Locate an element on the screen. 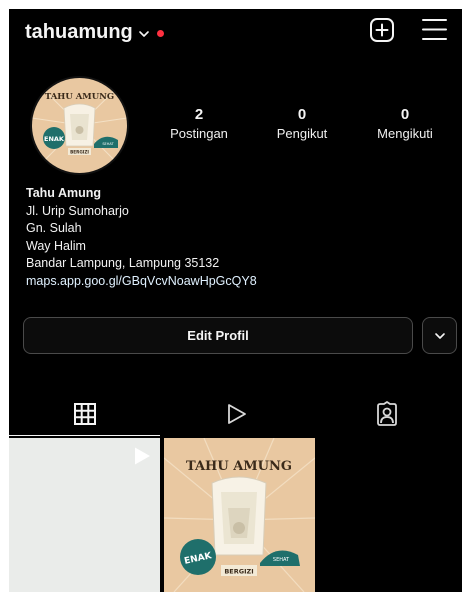 This screenshot has height=608, width=462. avatar-badge-left: ENAK is located at coordinates (54, 139).